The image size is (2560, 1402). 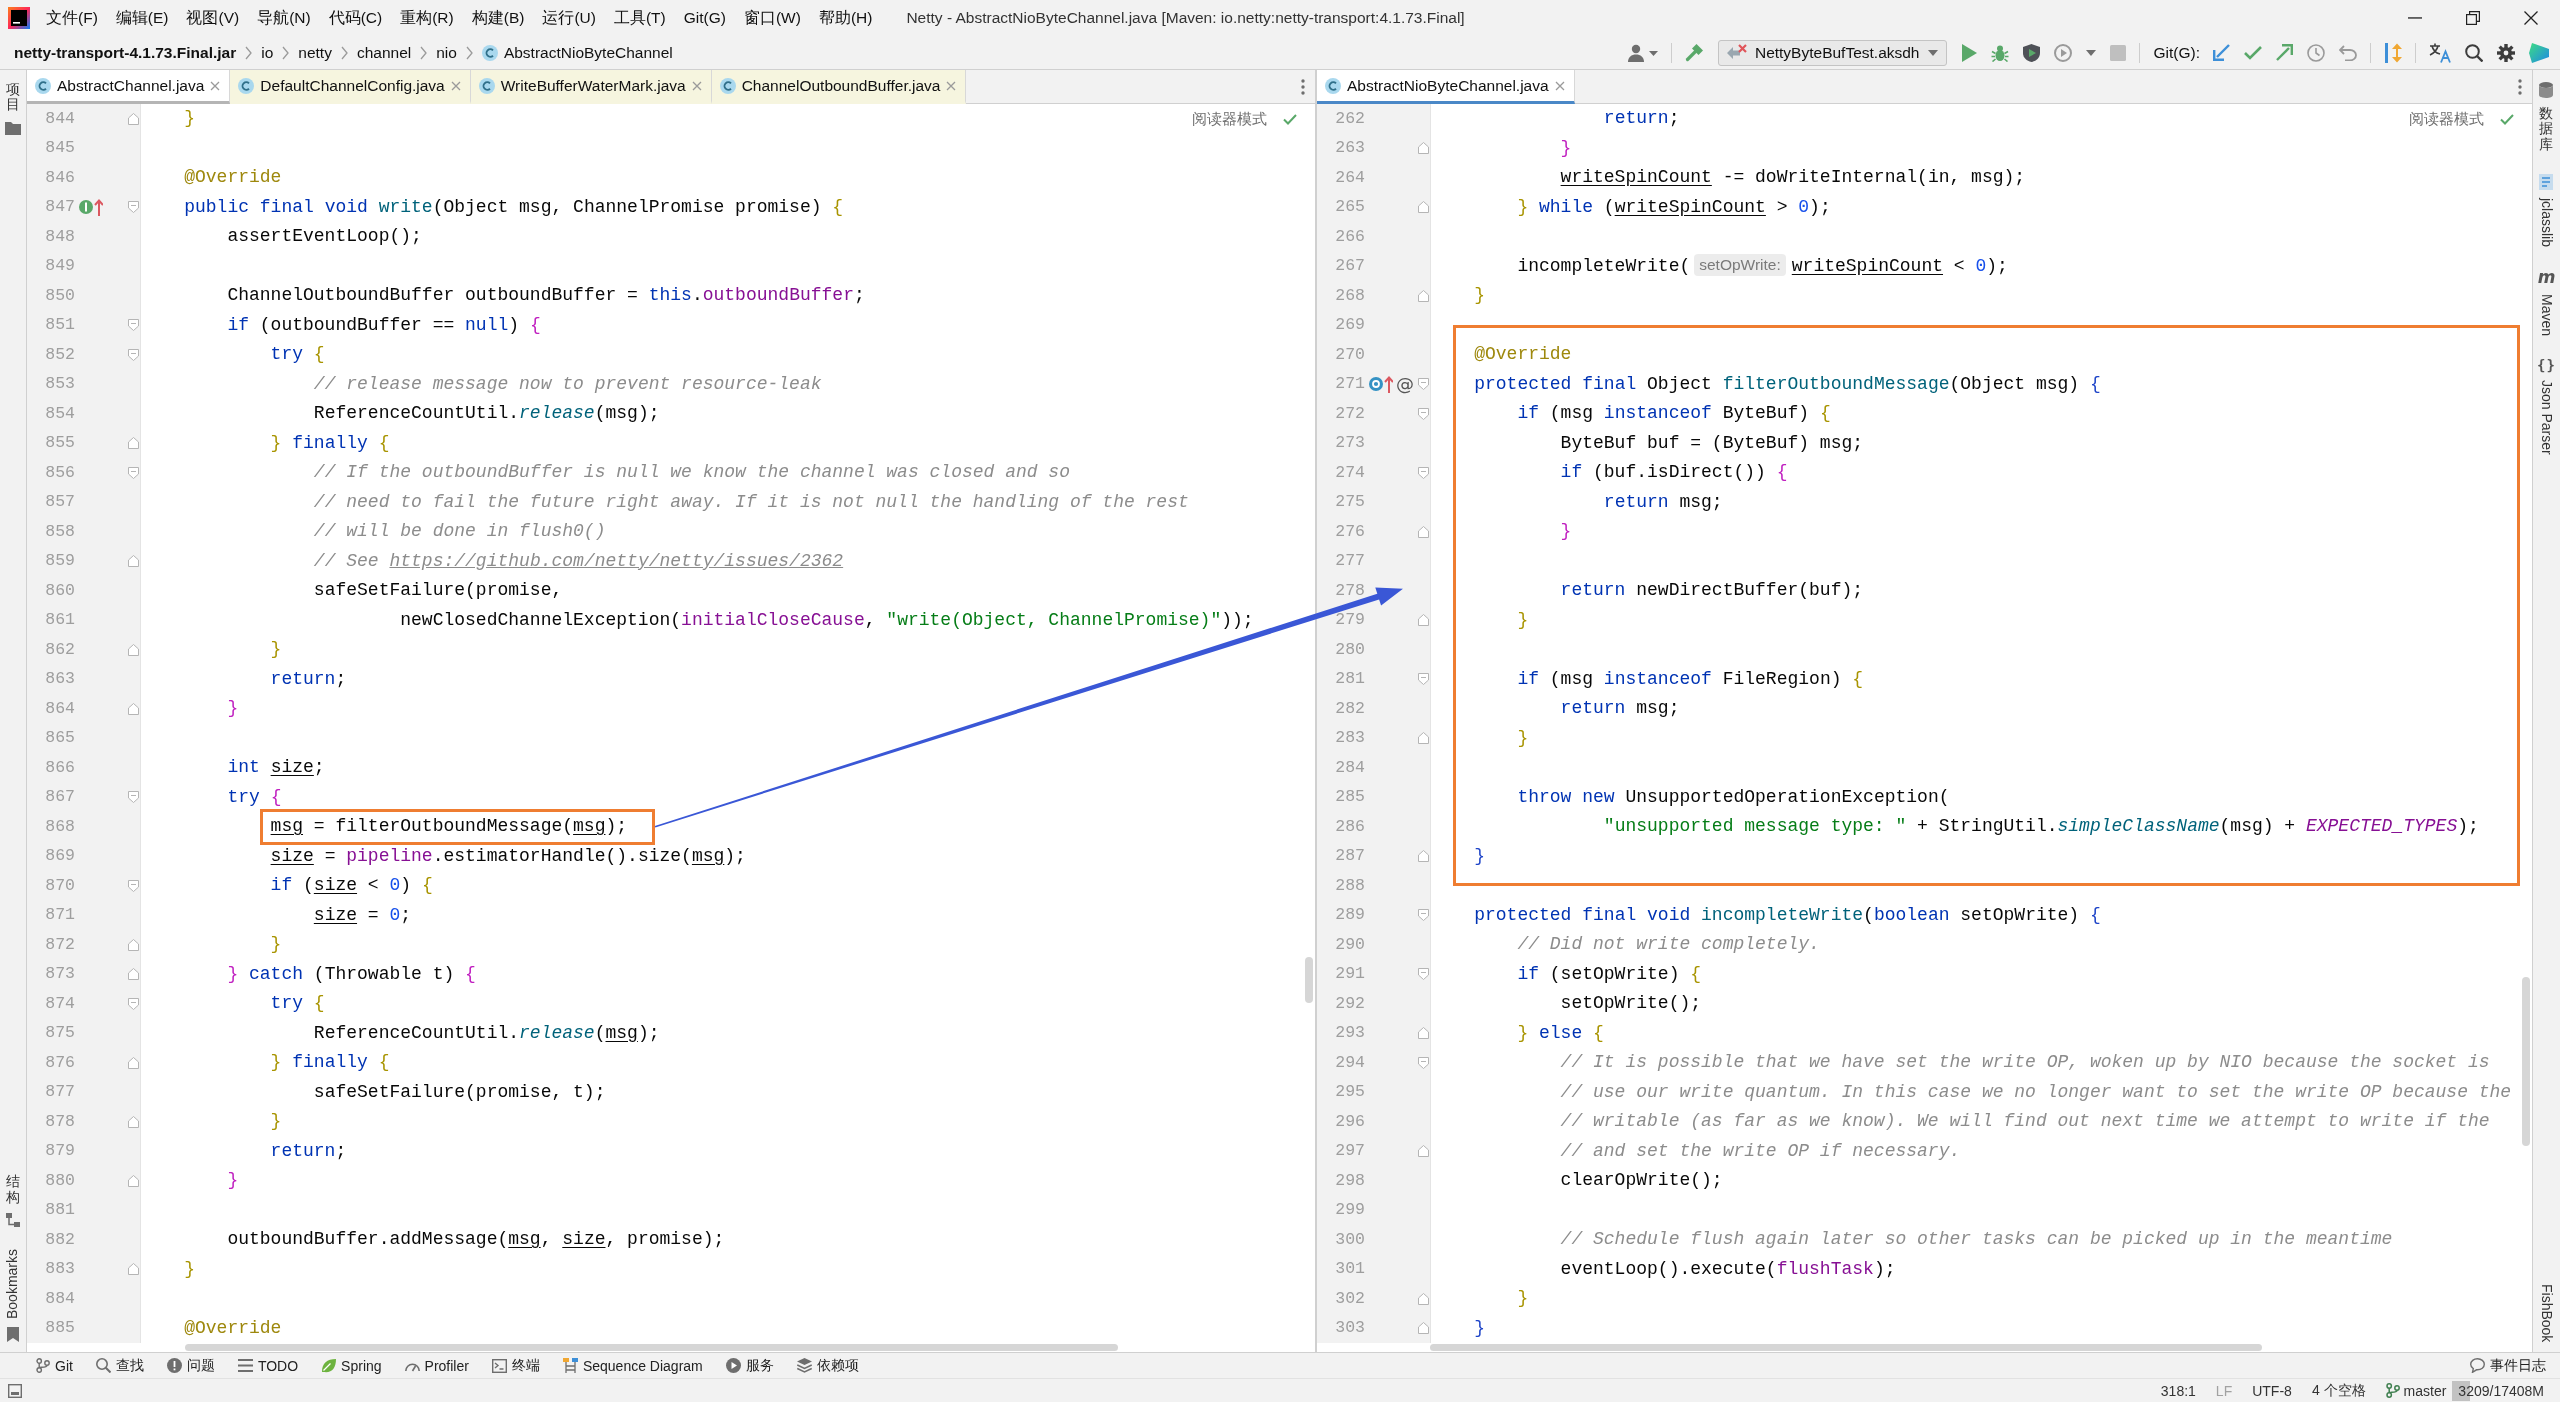 I want to click on menu-item: 重构(R), so click(x=427, y=18).